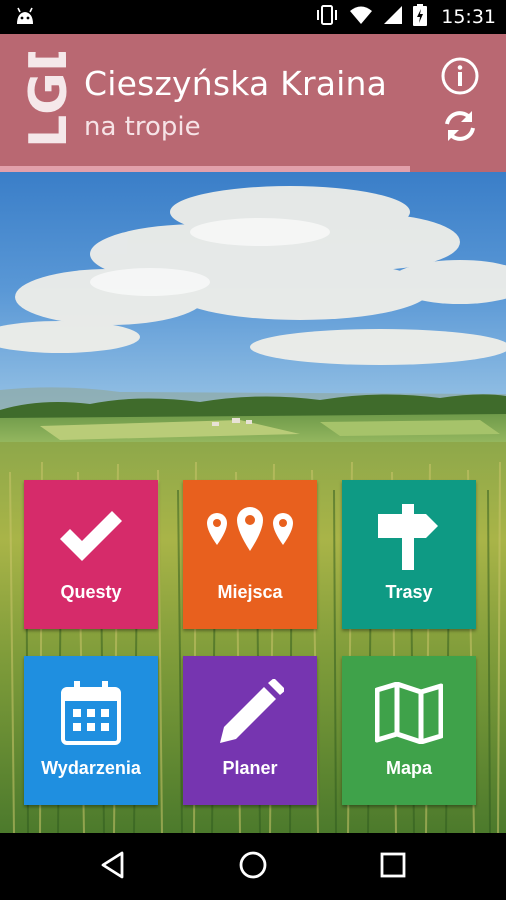 The width and height of the screenshot is (506, 900). I want to click on recents-button, so click(393, 867).